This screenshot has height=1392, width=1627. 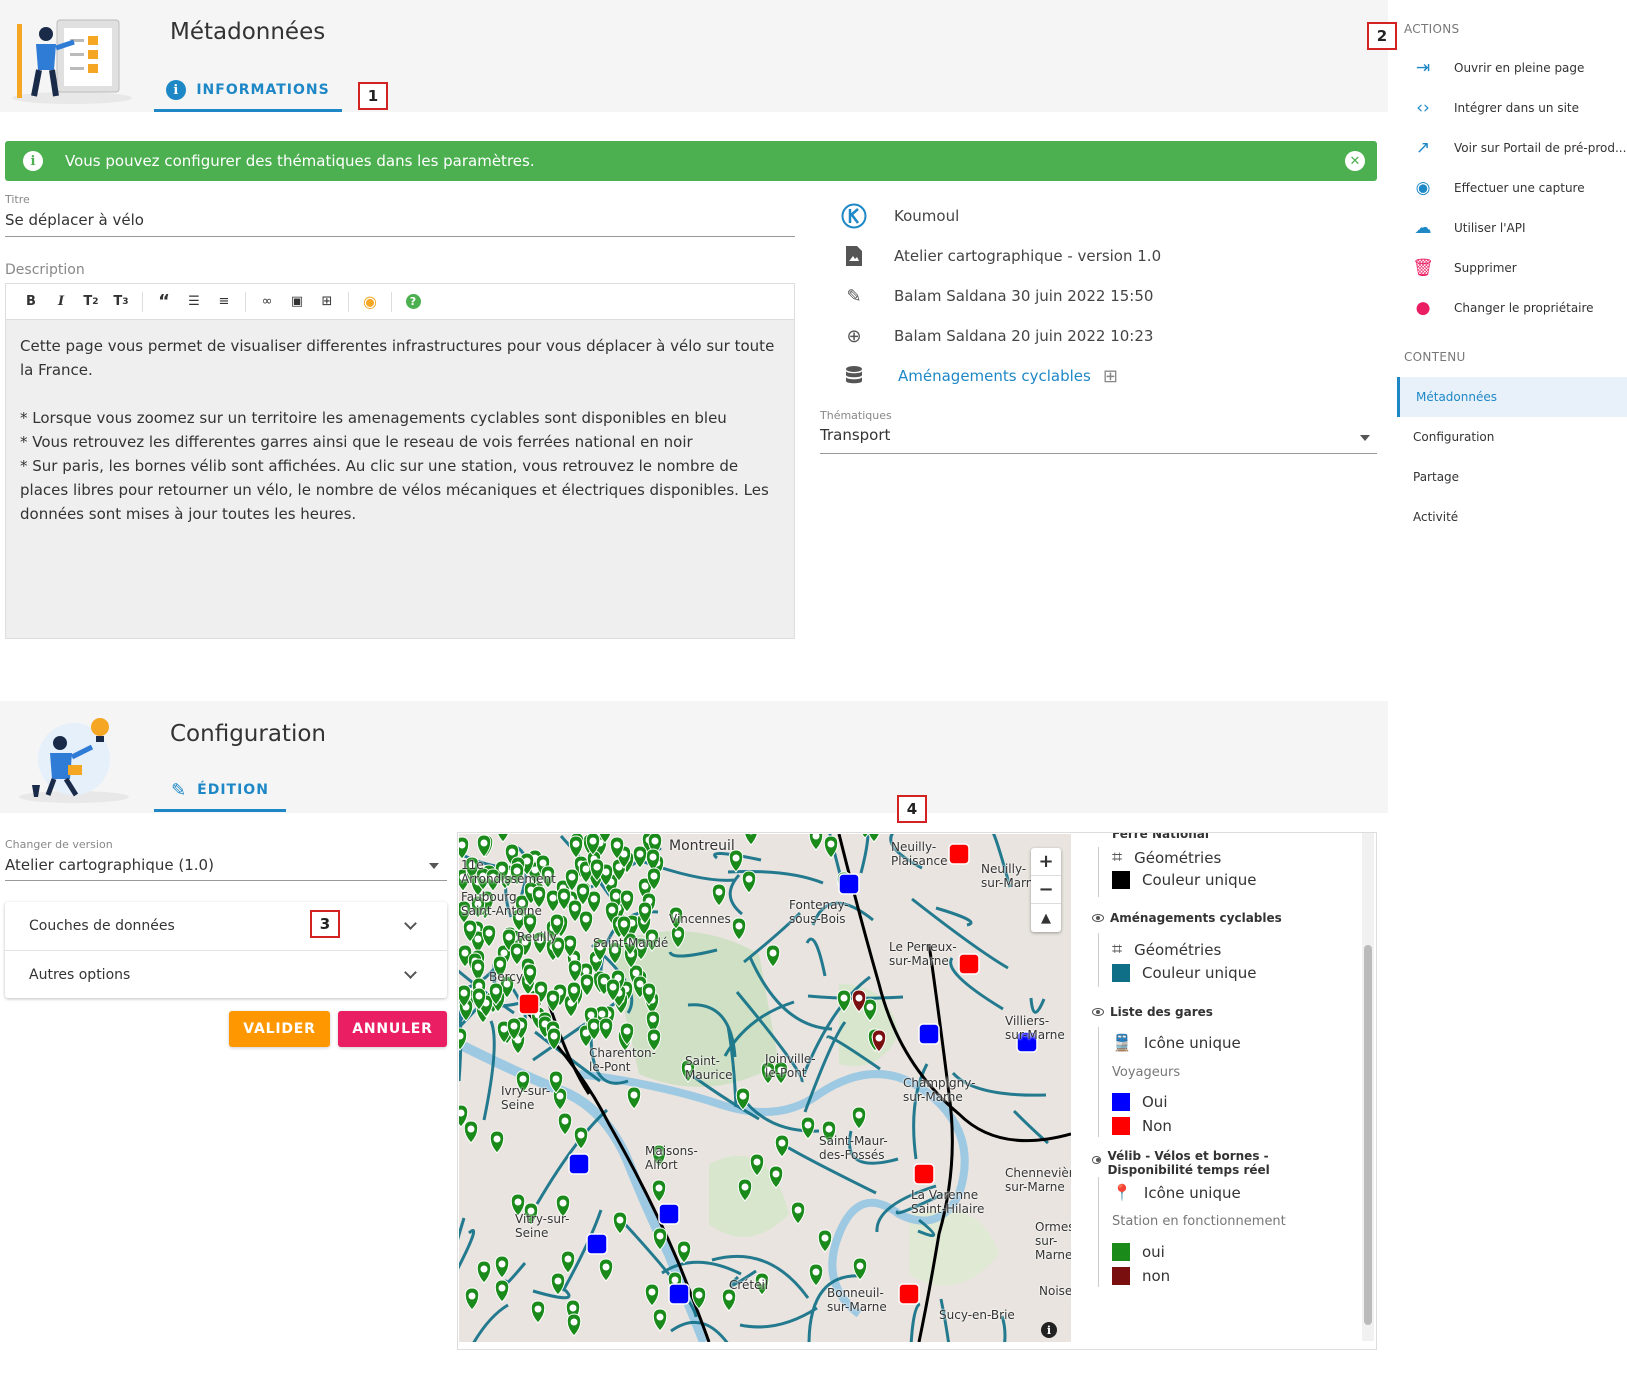 What do you see at coordinates (1141, 1276) in the screenshot?
I see `legend-velib-no: non` at bounding box center [1141, 1276].